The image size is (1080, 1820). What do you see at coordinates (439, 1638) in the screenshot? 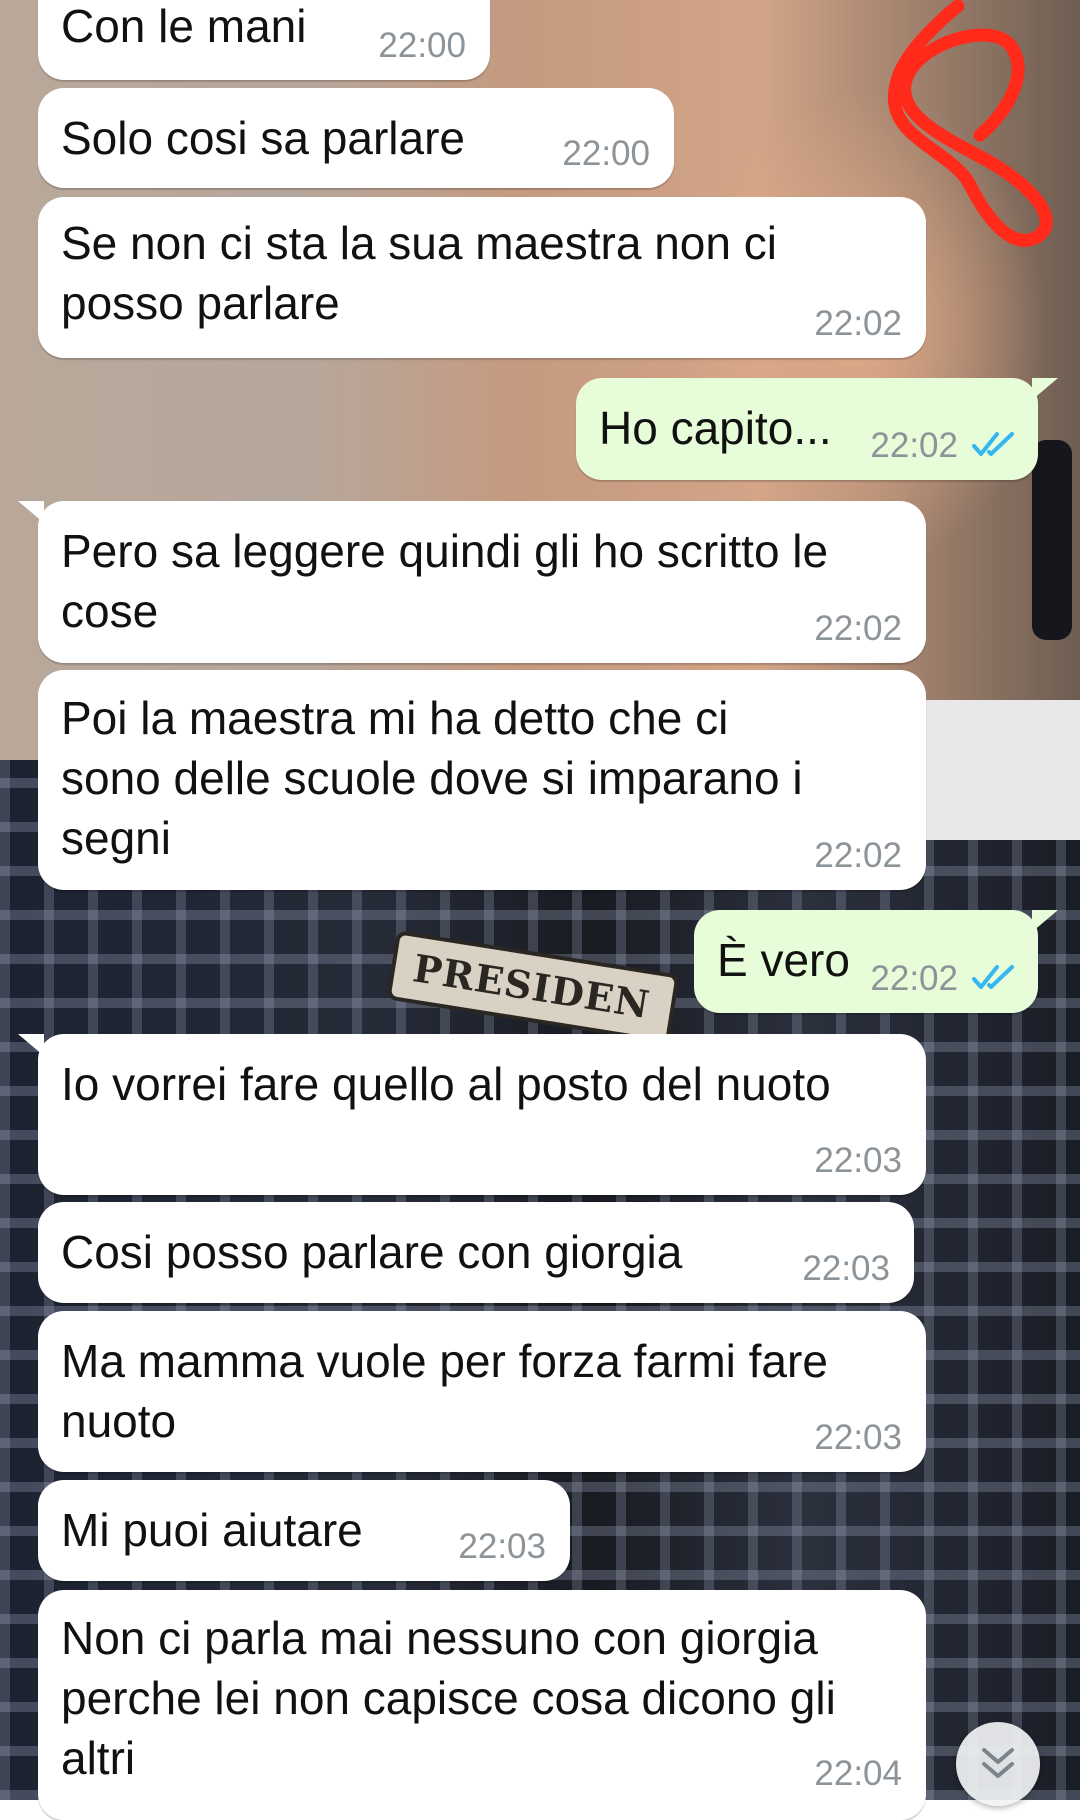
I see `message-text: Non ci parla mai nessuno con giorgia` at bounding box center [439, 1638].